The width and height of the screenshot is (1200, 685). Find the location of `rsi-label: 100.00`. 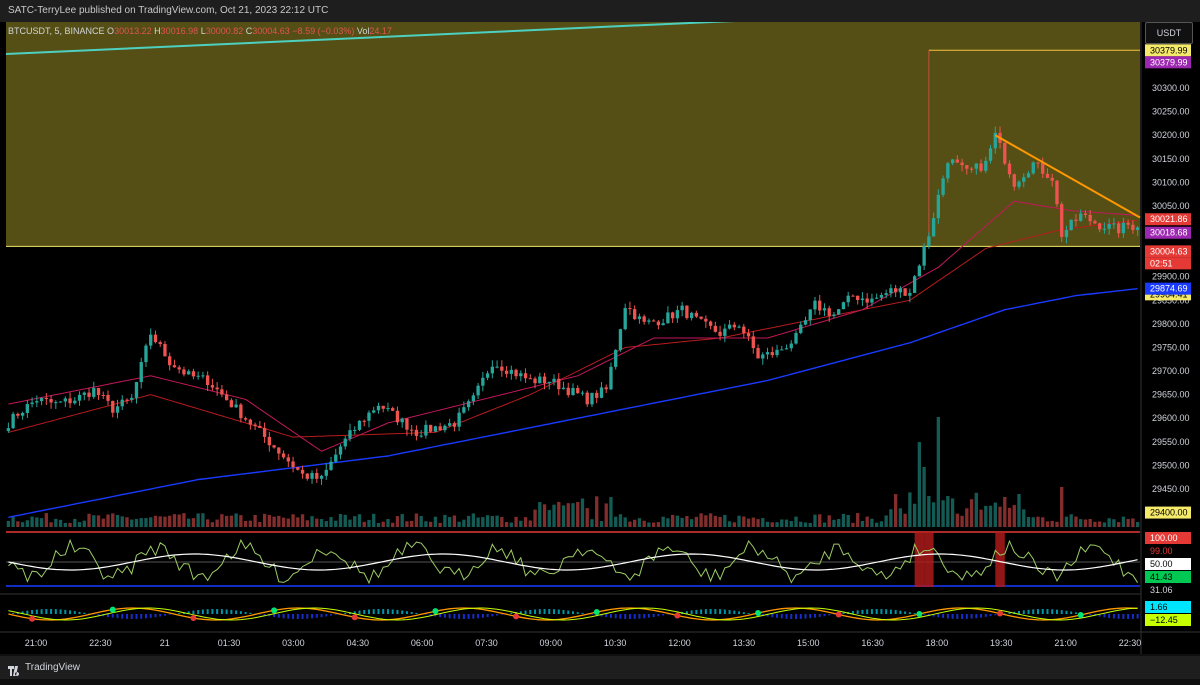

rsi-label: 100.00 is located at coordinates (1164, 538).